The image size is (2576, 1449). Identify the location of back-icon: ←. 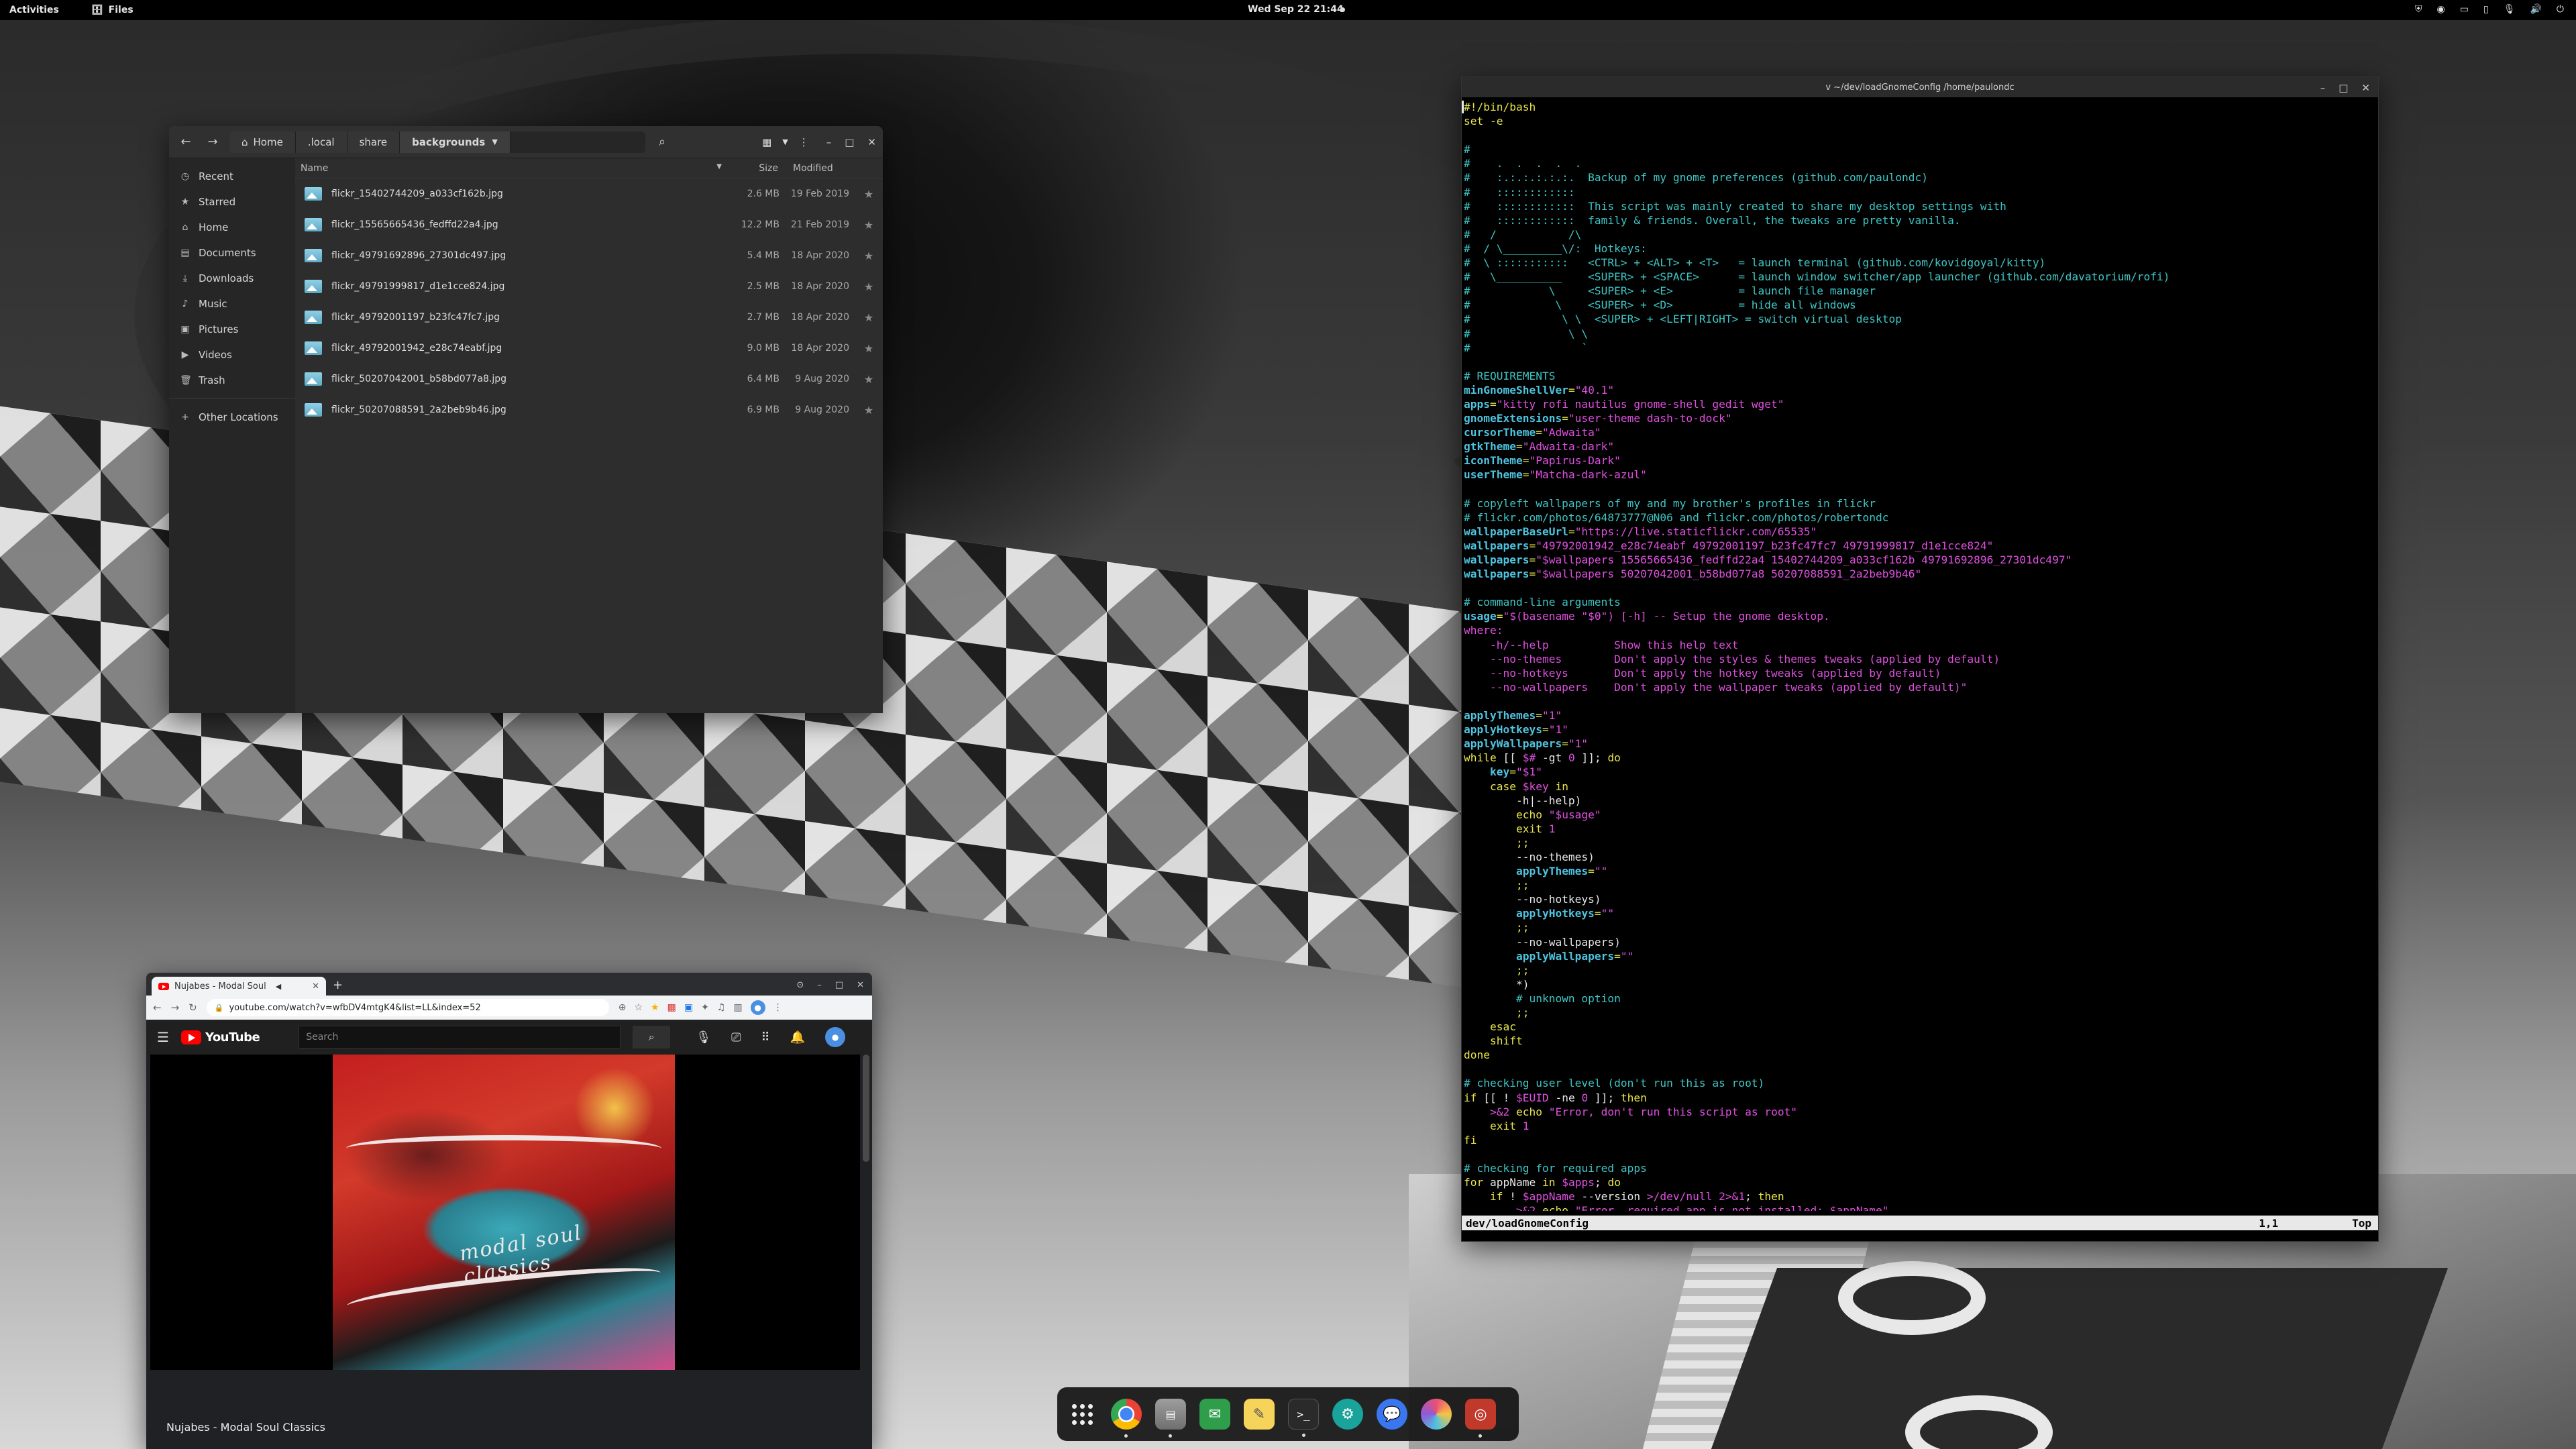
(157, 1008).